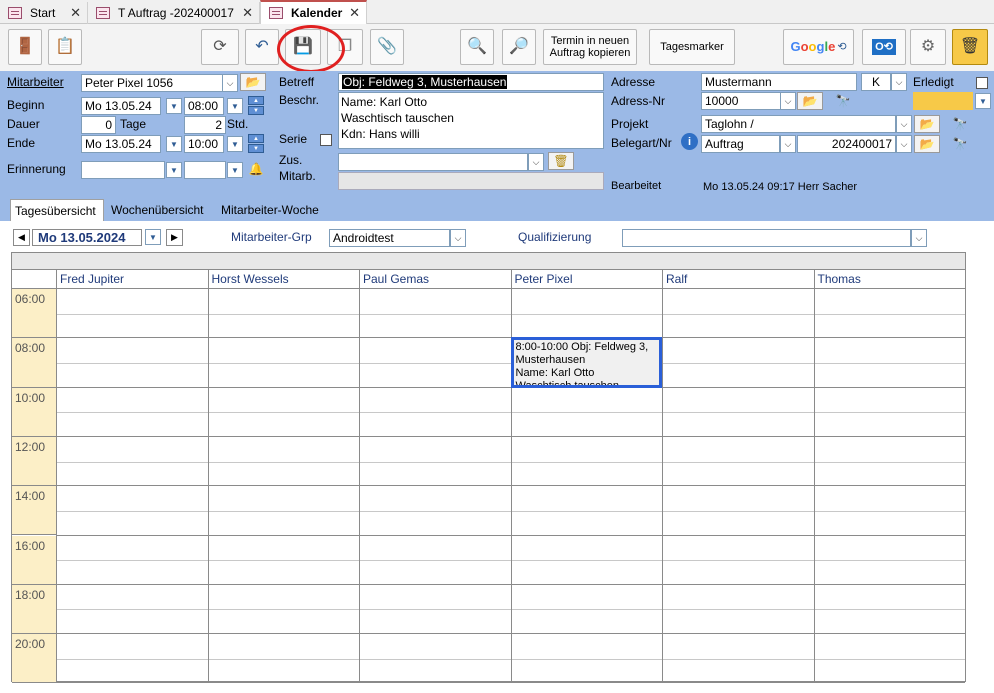 The height and width of the screenshot is (693, 994). I want to click on tab-kalender: Kalender ✕, so click(313, 12).